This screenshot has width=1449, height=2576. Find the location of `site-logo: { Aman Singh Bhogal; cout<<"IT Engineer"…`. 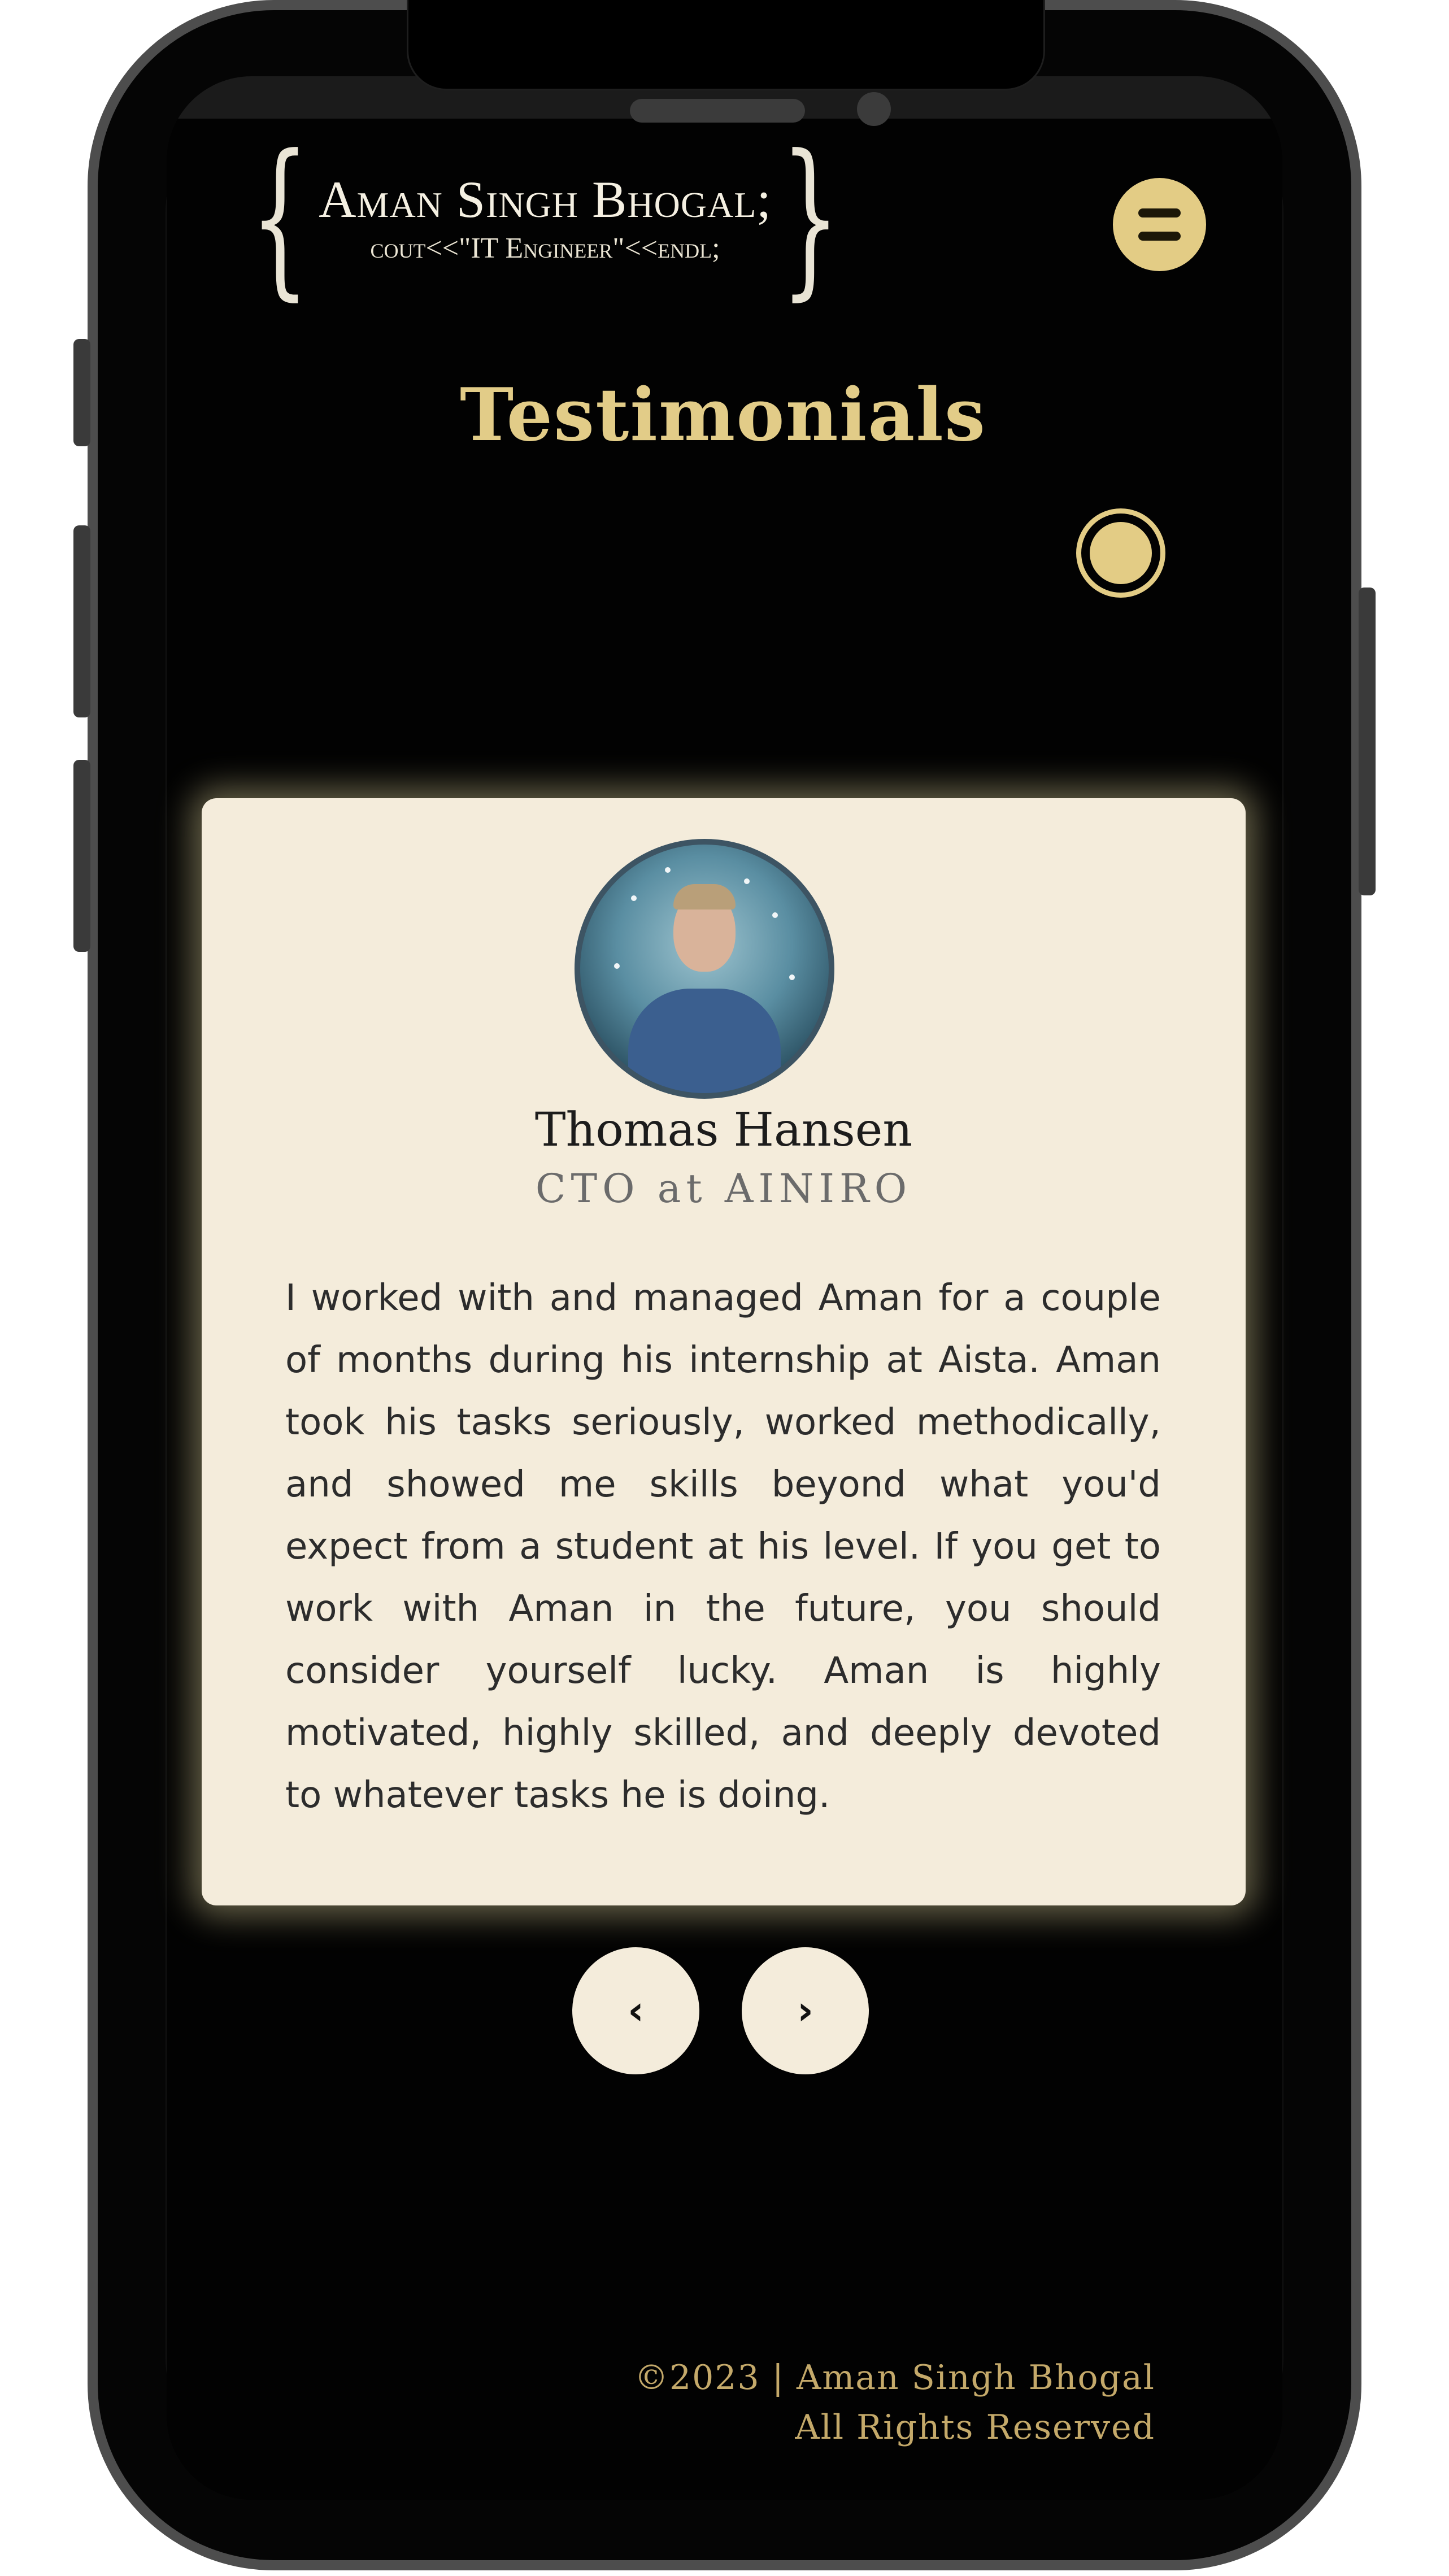

site-logo: { Aman Singh Bhogal; cout<<"IT Engineer"… is located at coordinates (545, 217).